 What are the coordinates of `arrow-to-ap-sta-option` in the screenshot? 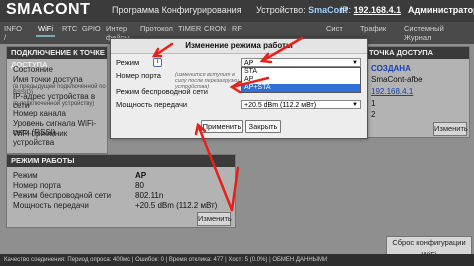 It's located at (249, 85).